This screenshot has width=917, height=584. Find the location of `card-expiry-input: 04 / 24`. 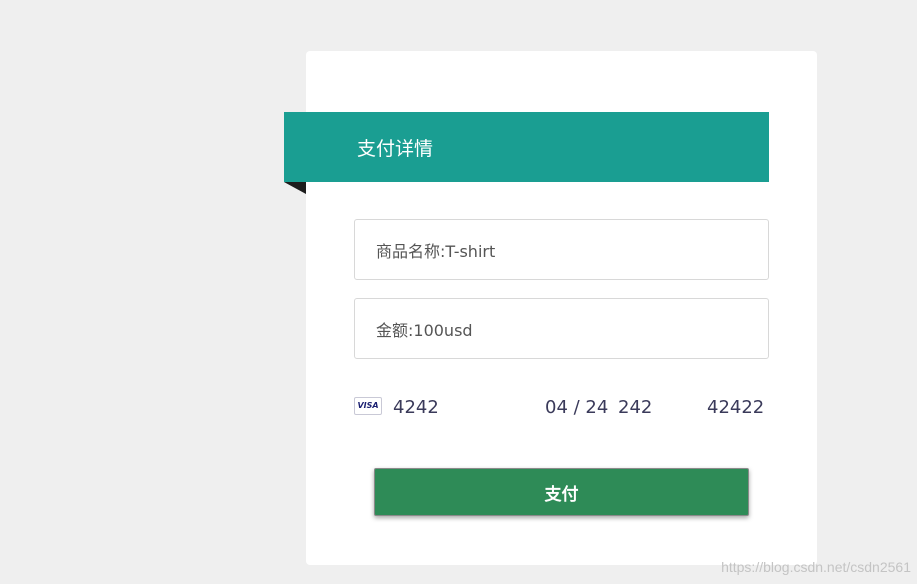

card-expiry-input: 04 / 24 is located at coordinates (576, 408).